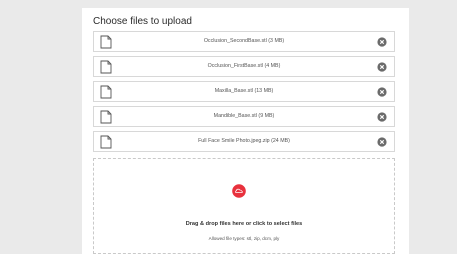 This screenshot has height=254, width=457. I want to click on upload-cloud-icon, so click(239, 191).